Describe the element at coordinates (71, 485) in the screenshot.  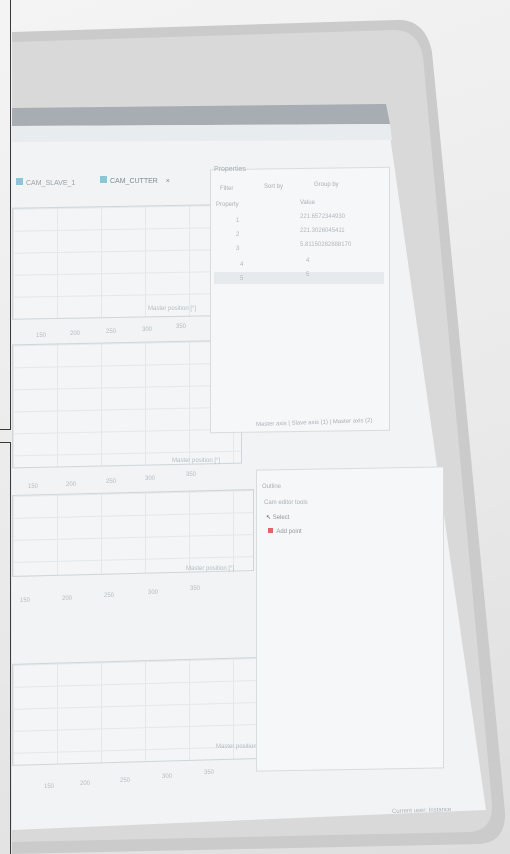
I see `chart-2-tick-label: 200` at that location.